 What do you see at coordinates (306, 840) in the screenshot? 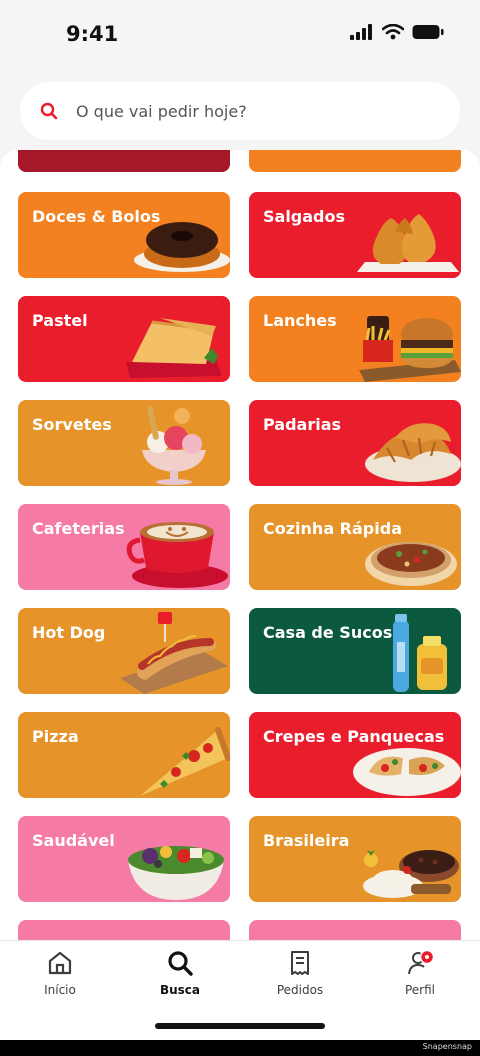
I see `category-label: Brasileira` at bounding box center [306, 840].